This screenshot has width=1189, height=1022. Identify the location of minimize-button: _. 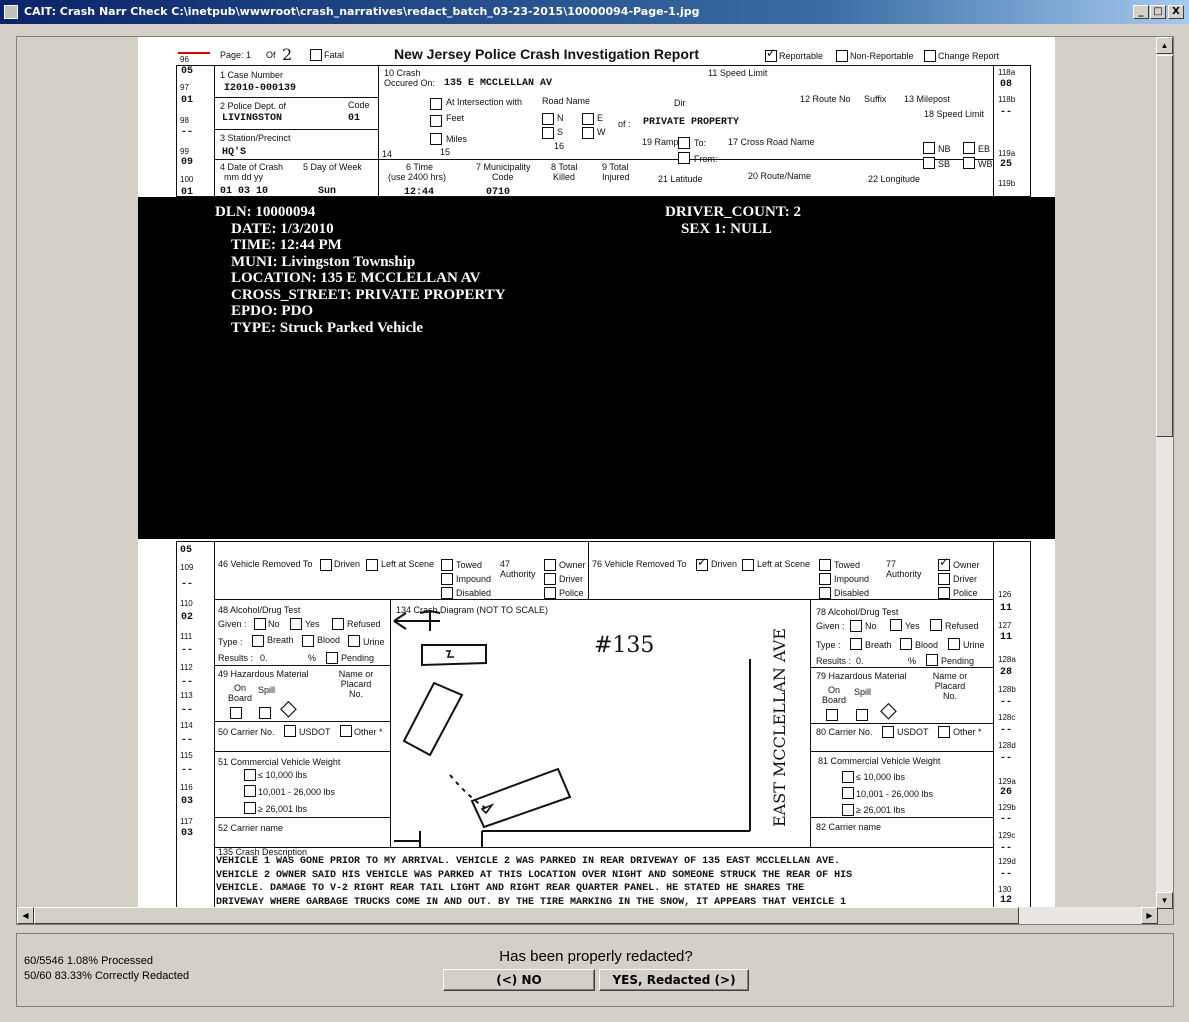
(1141, 12).